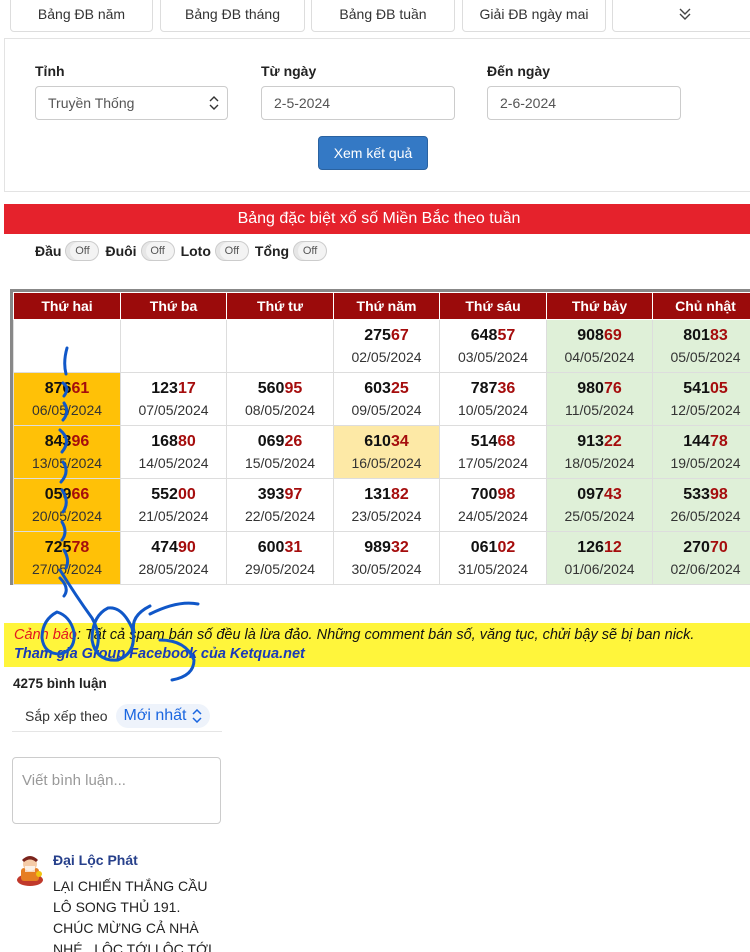 The image size is (750, 952). I want to click on draw-date: 27/05/2024, so click(67, 569).